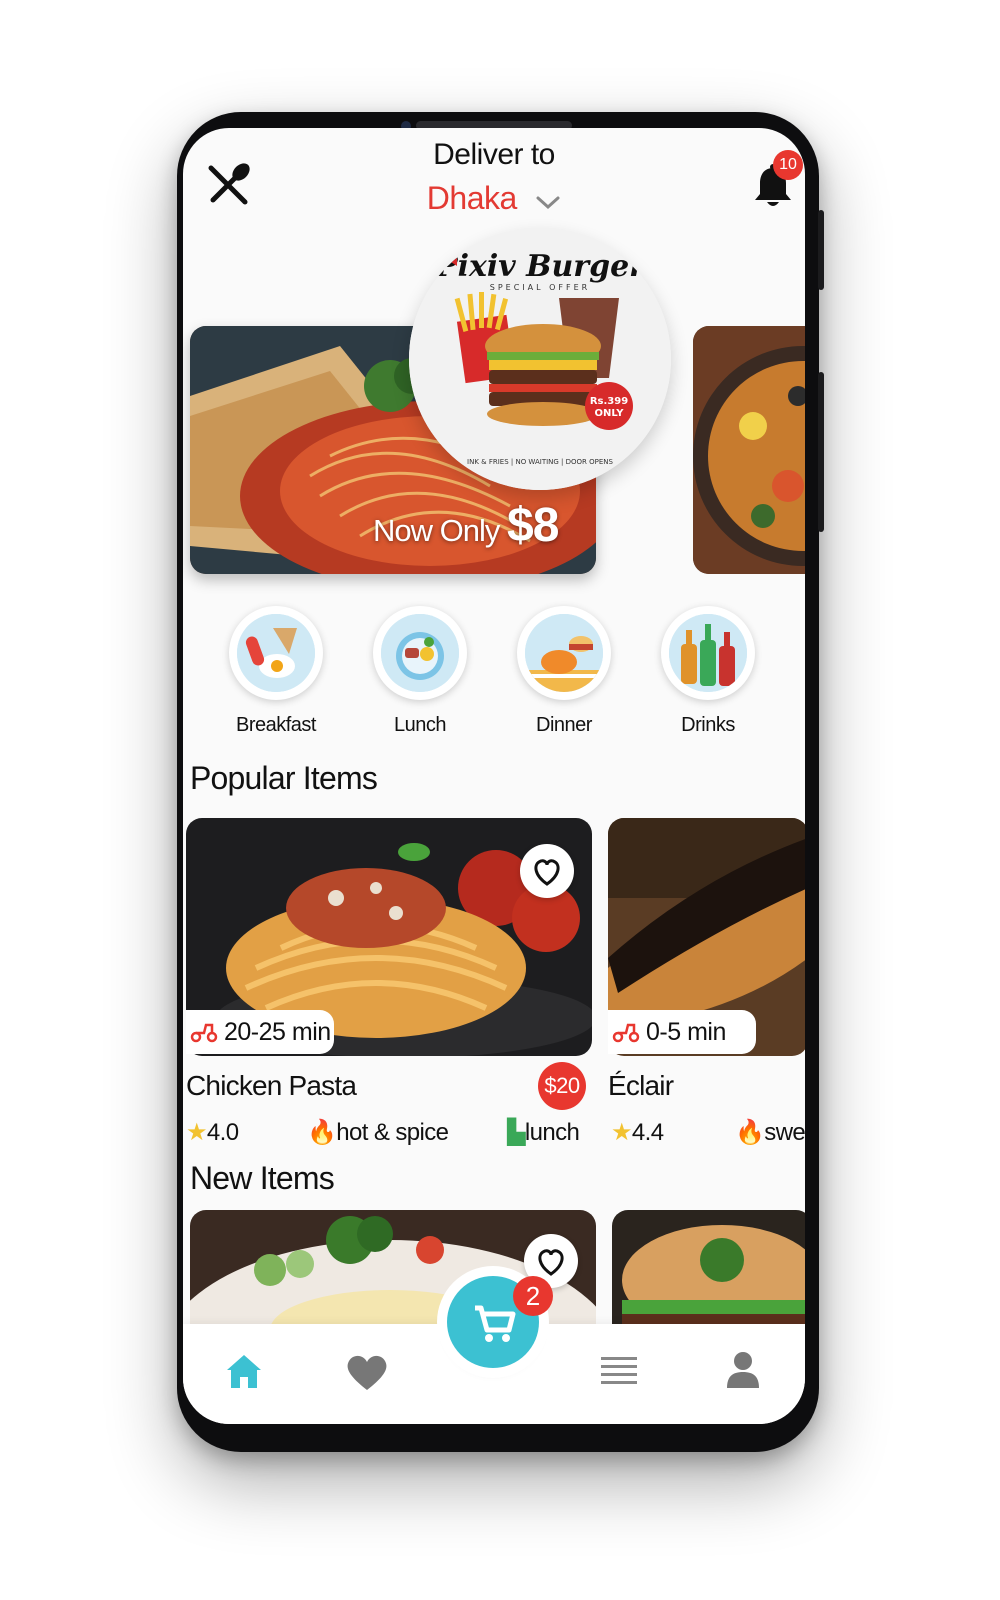  Describe the element at coordinates (610, 413) in the screenshot. I see `svg-text: ONLY` at that location.